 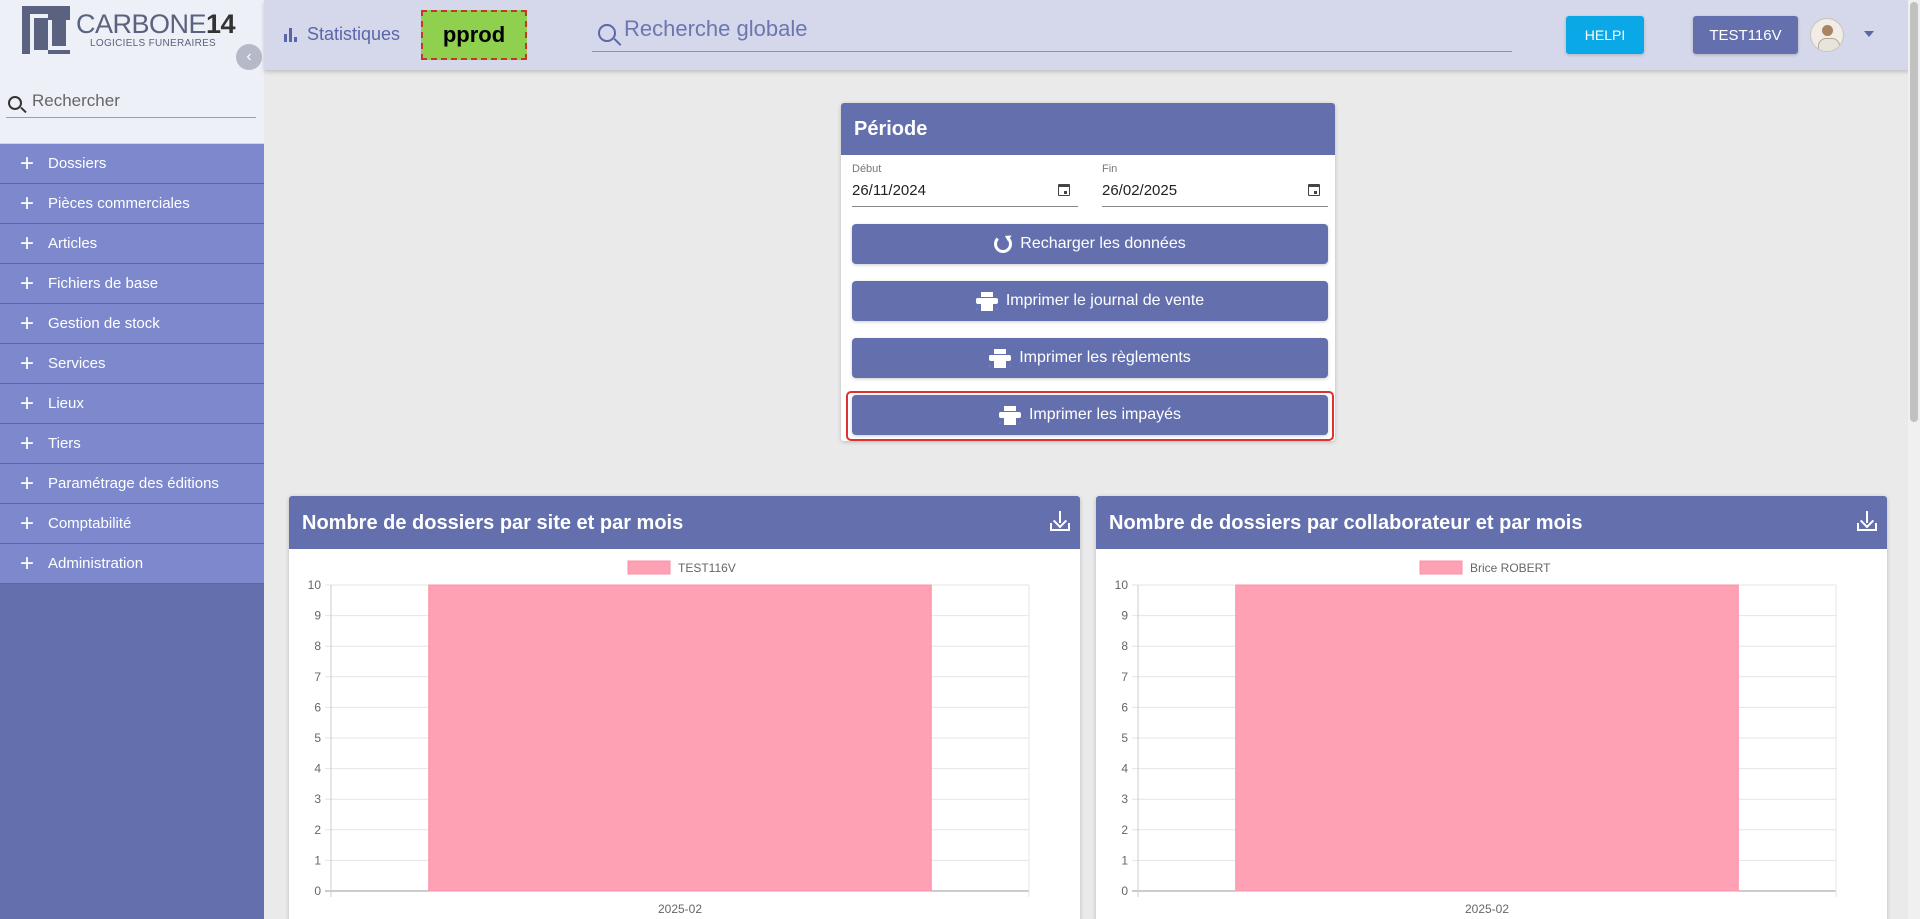 What do you see at coordinates (132, 524) in the screenshot?
I see `sidebar-item: + Comptabilité` at bounding box center [132, 524].